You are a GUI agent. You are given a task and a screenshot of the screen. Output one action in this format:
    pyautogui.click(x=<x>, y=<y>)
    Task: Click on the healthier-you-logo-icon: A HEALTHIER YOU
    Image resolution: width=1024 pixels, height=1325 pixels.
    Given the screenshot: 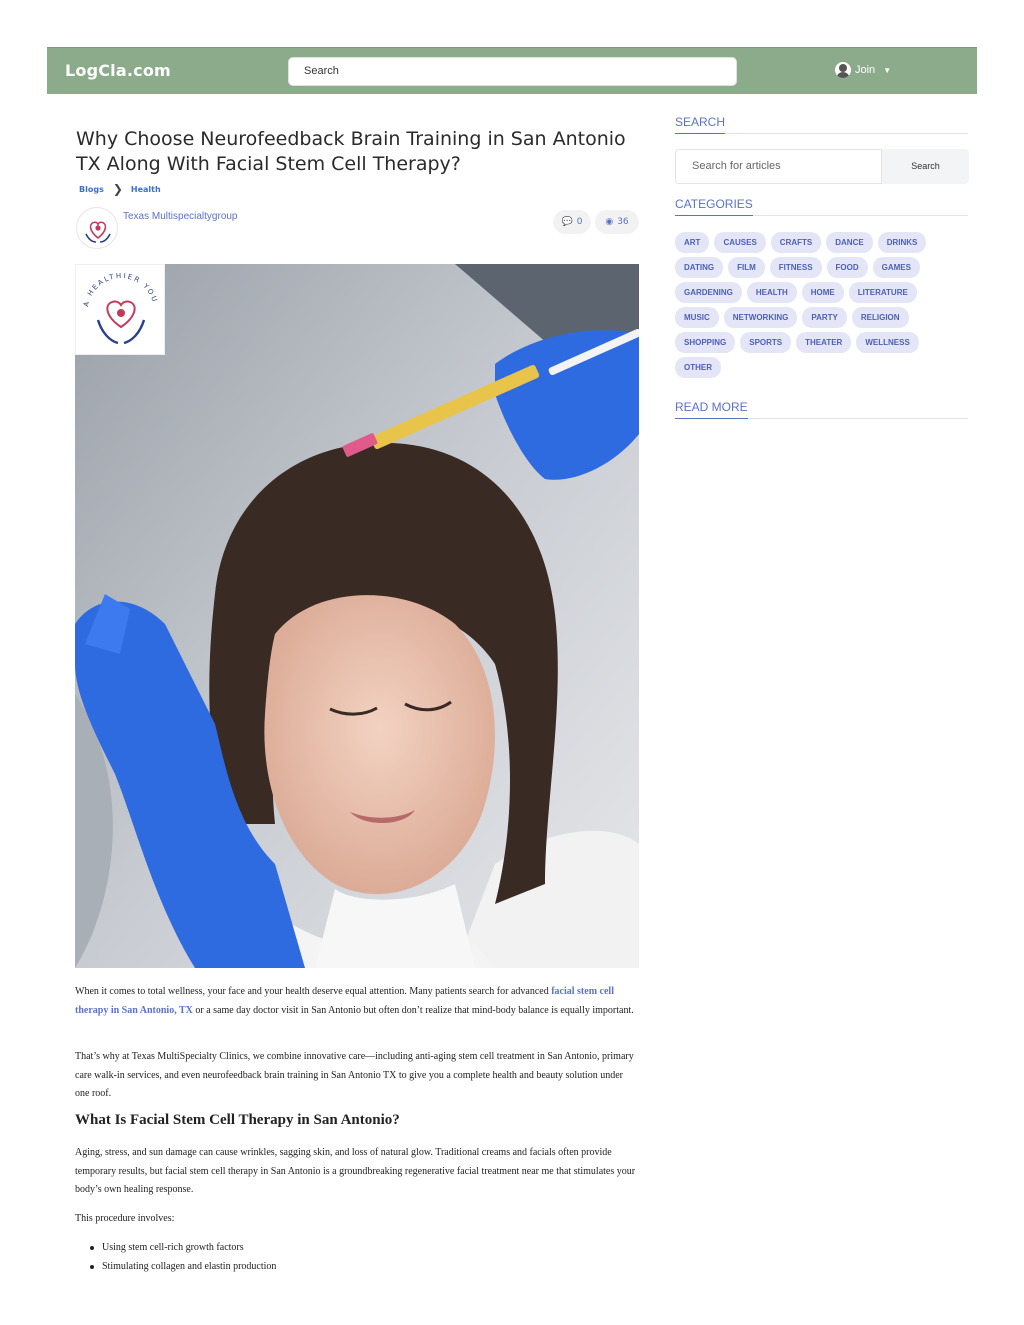 What is the action you would take?
    pyautogui.click(x=120, y=308)
    